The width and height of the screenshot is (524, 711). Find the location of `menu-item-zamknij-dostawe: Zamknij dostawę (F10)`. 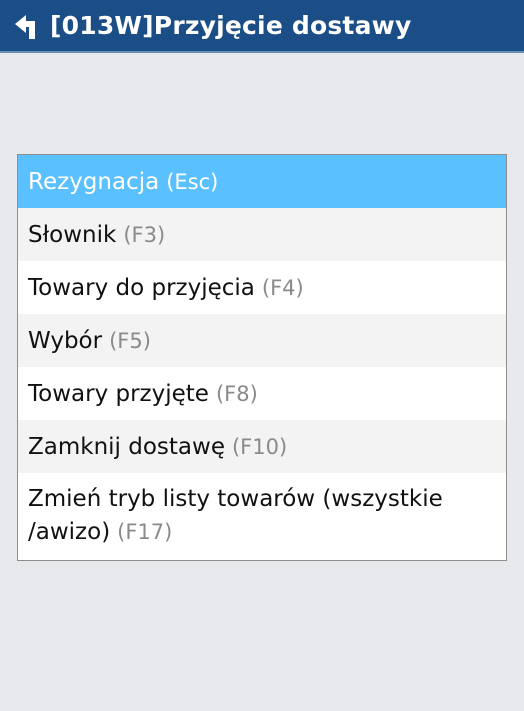

menu-item-zamknij-dostawe: Zamknij dostawę (F10) is located at coordinates (262, 446).